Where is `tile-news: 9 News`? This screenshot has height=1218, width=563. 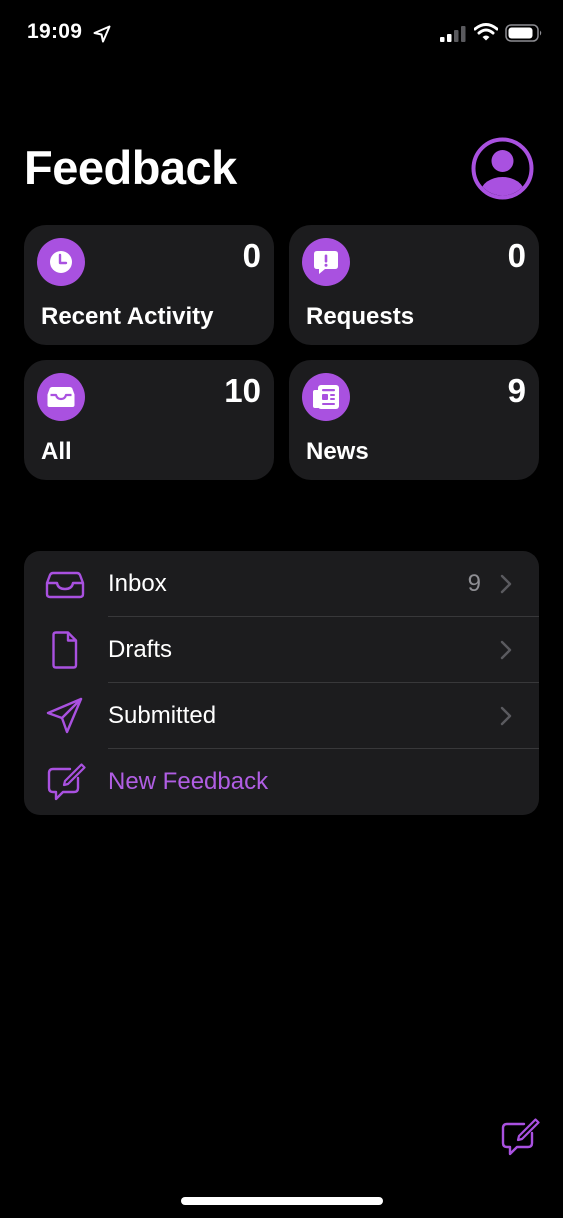 tile-news: 9 News is located at coordinates (414, 420).